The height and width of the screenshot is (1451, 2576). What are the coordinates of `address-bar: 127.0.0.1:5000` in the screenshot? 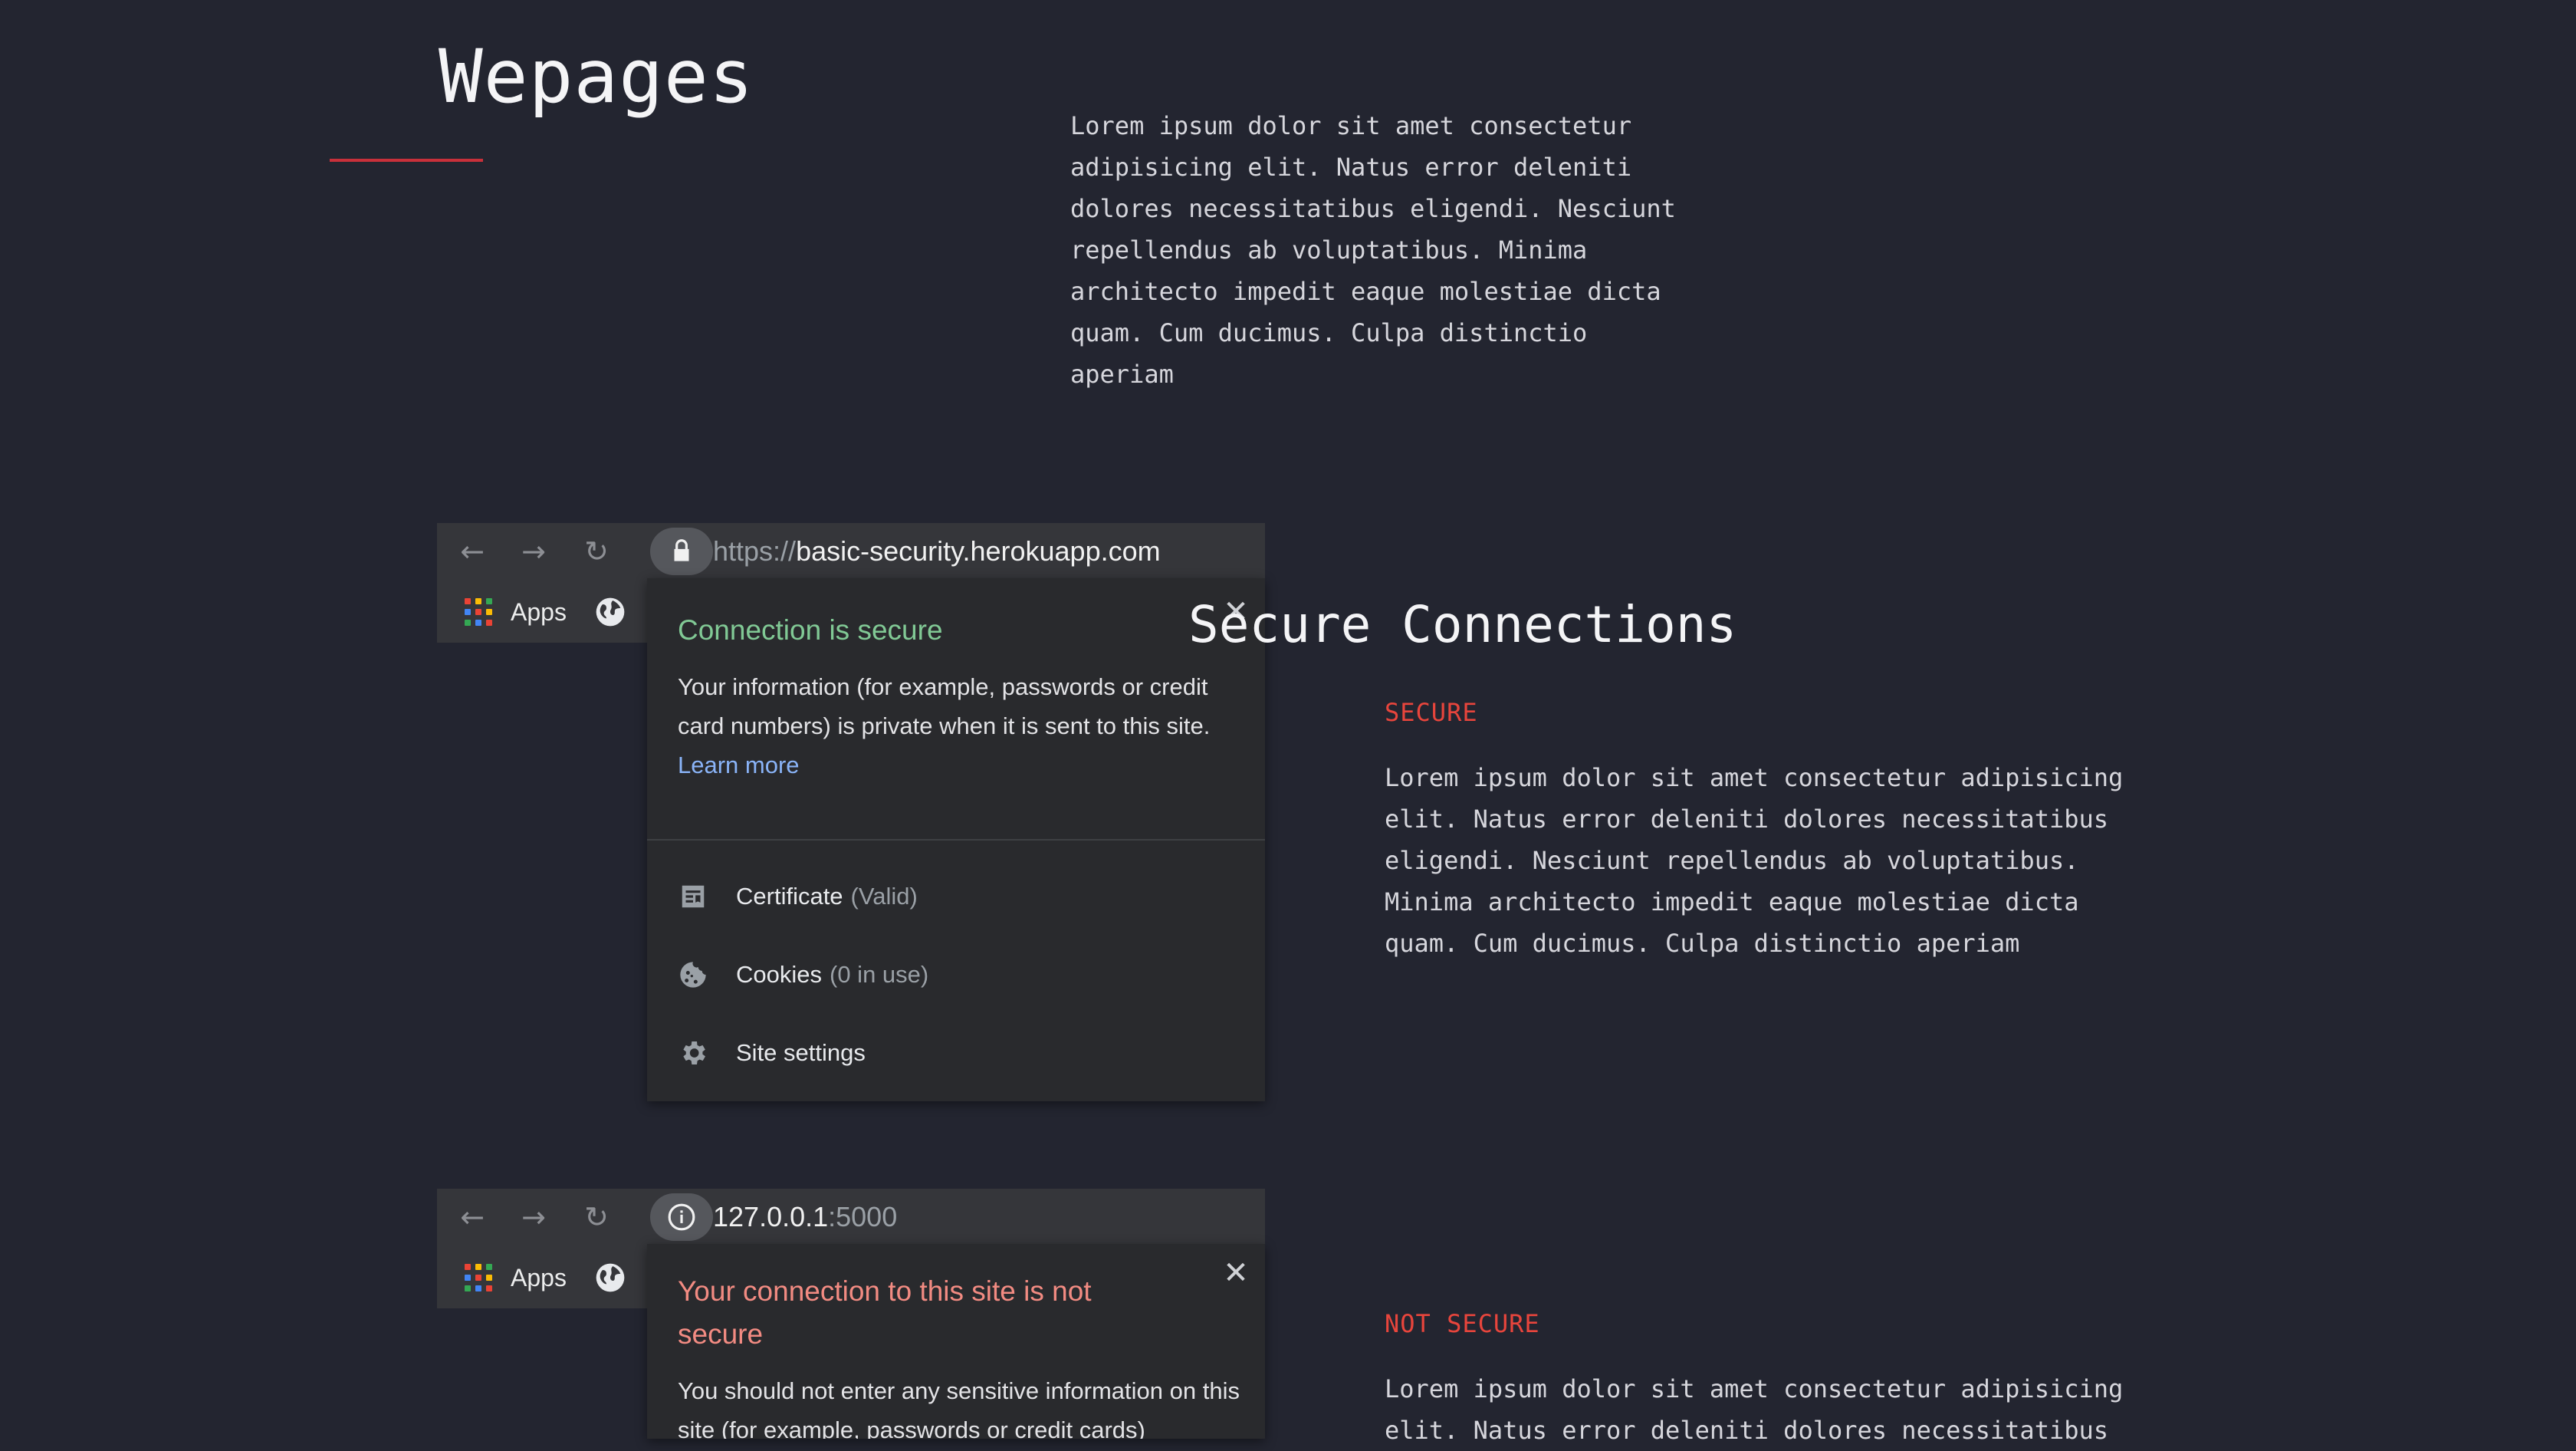 It's located at (805, 1217).